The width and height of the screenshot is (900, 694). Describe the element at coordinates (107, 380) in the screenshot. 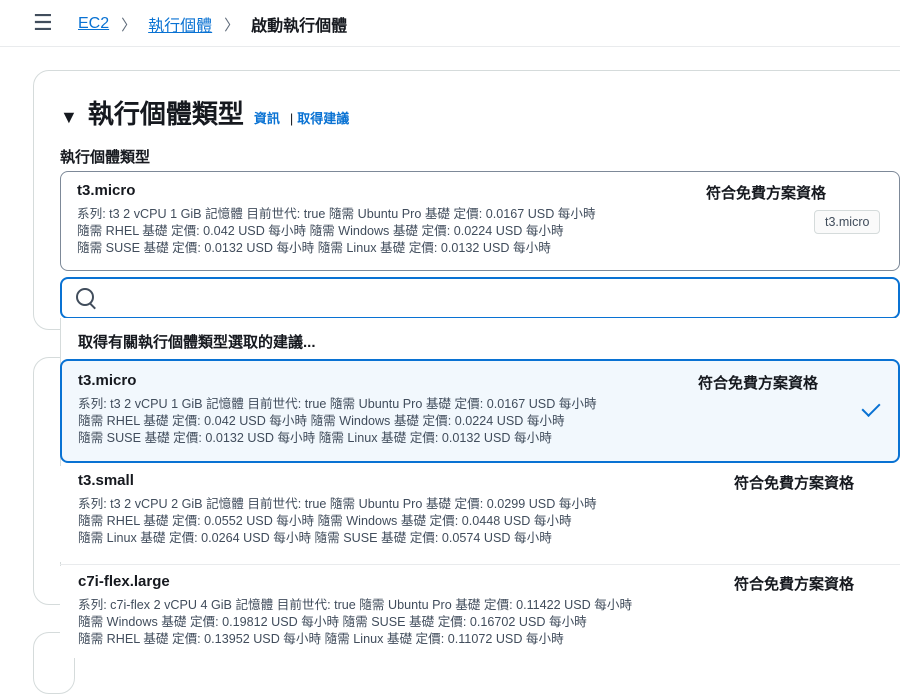

I see `option-name: t3.micro` at that location.